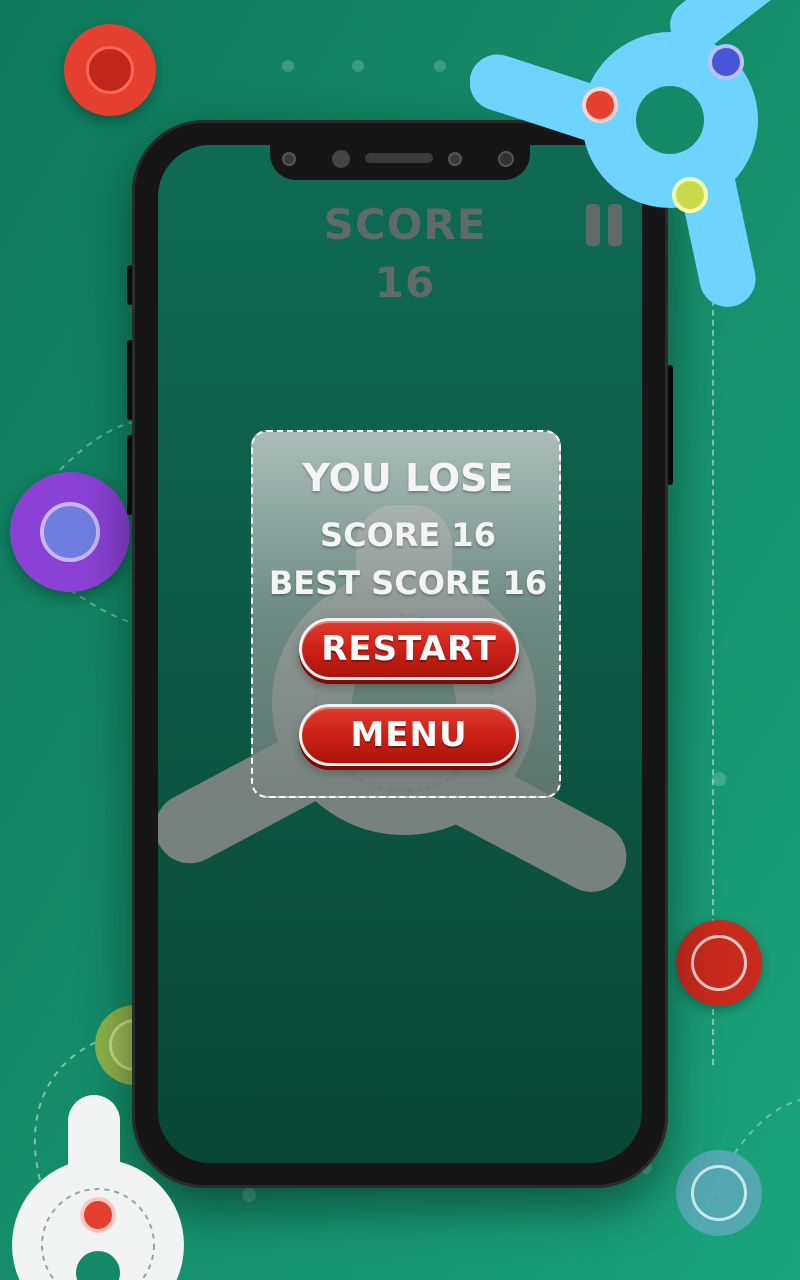 The width and height of the screenshot is (800, 1280). What do you see at coordinates (409, 649) in the screenshot?
I see `restart-button: RESTART` at bounding box center [409, 649].